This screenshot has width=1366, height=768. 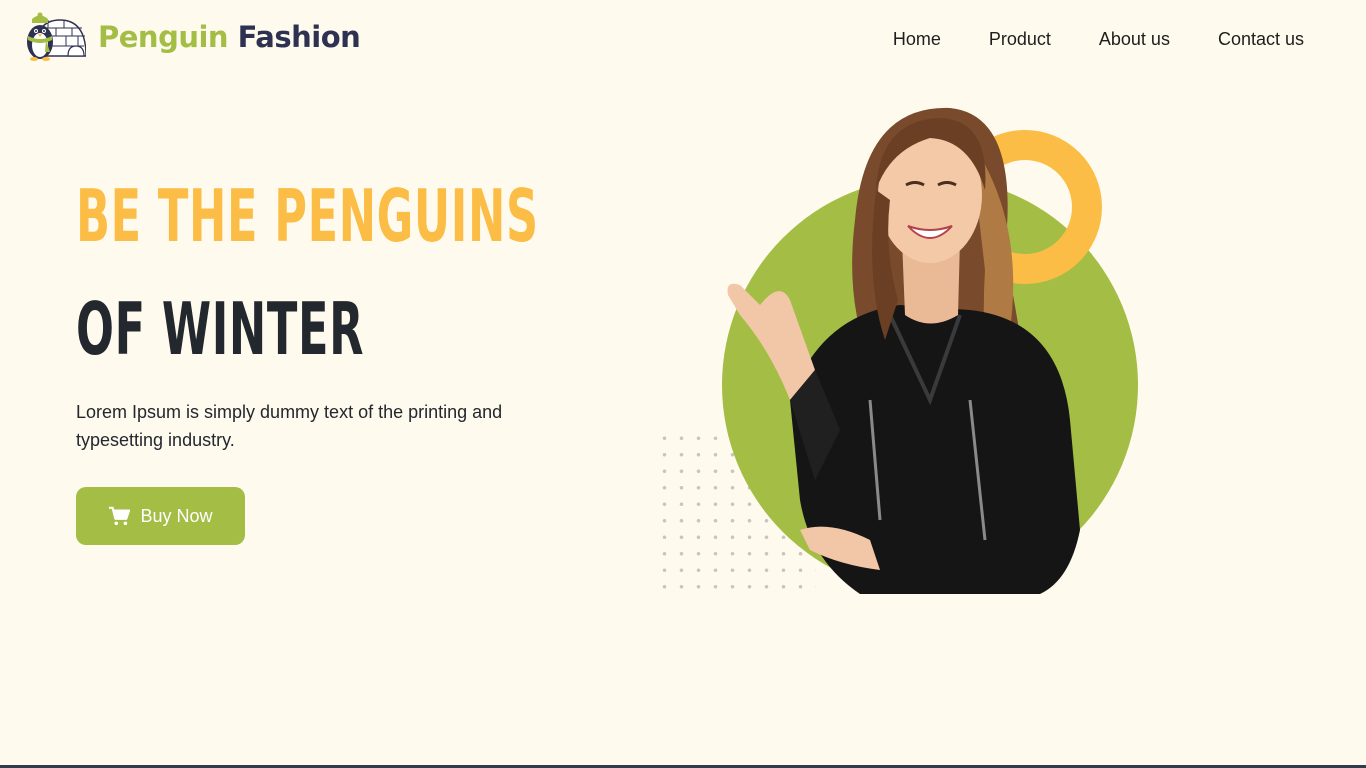 I want to click on logo: Penguin Fashion, so click(x=190, y=37).